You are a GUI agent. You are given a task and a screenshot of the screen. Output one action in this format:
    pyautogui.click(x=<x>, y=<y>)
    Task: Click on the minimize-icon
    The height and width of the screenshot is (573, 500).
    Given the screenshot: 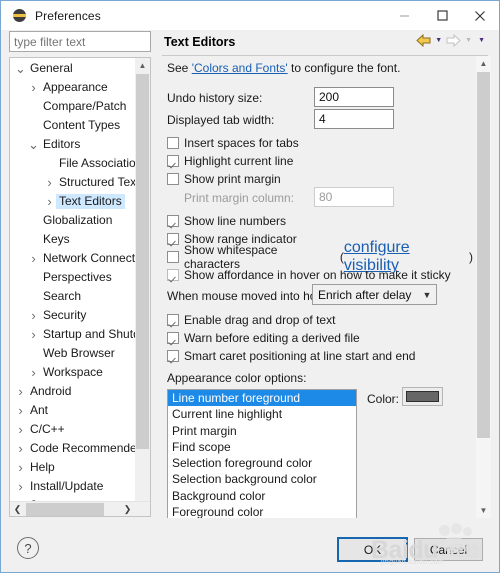 What is the action you would take?
    pyautogui.click(x=404, y=15)
    